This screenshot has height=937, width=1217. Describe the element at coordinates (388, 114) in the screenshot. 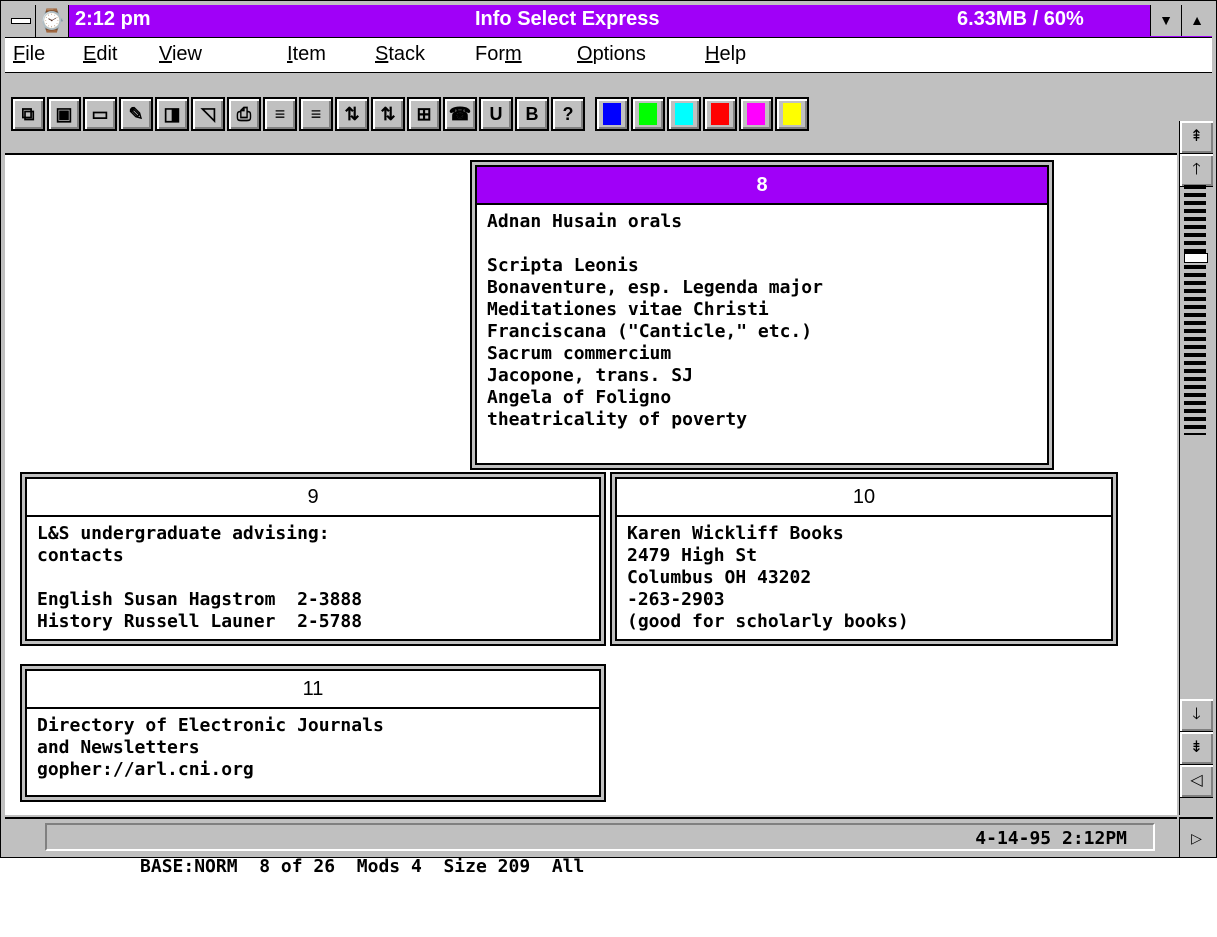

I see `arrange-b-icon: ⇅` at that location.